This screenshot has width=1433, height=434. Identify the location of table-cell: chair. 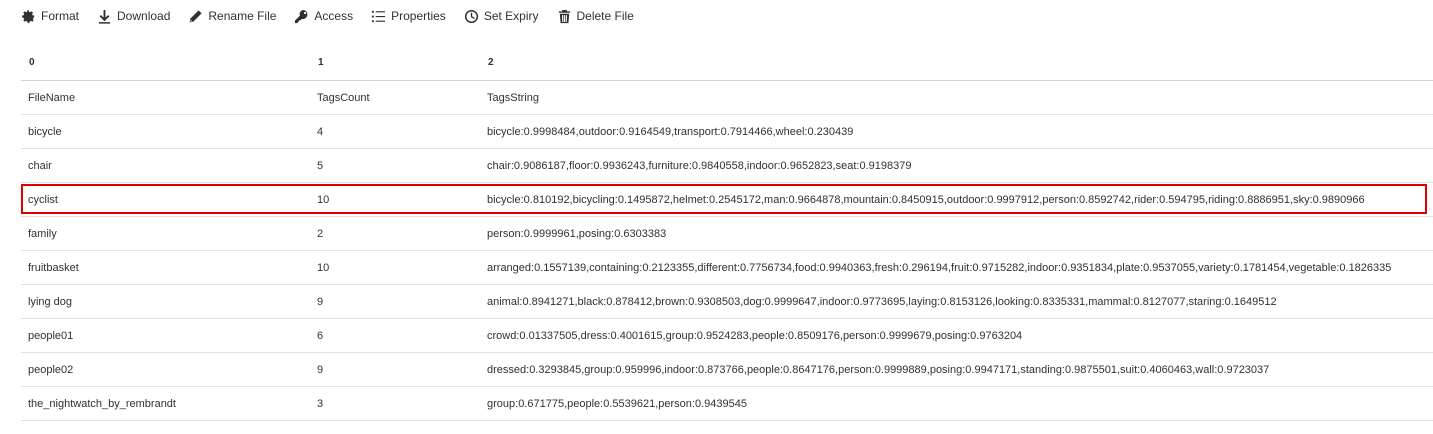
(165, 165).